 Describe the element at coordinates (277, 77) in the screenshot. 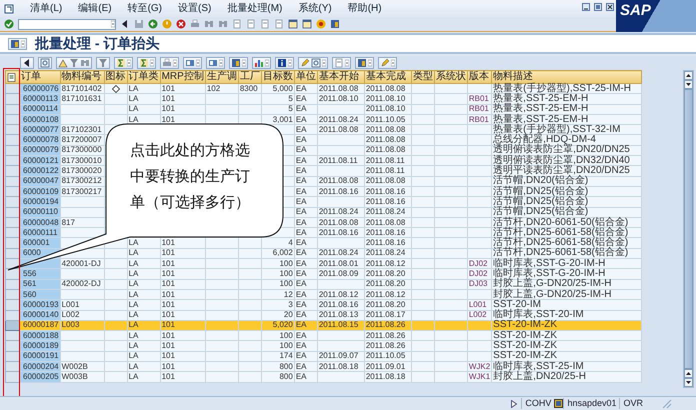

I see `column-header: 目标数` at that location.